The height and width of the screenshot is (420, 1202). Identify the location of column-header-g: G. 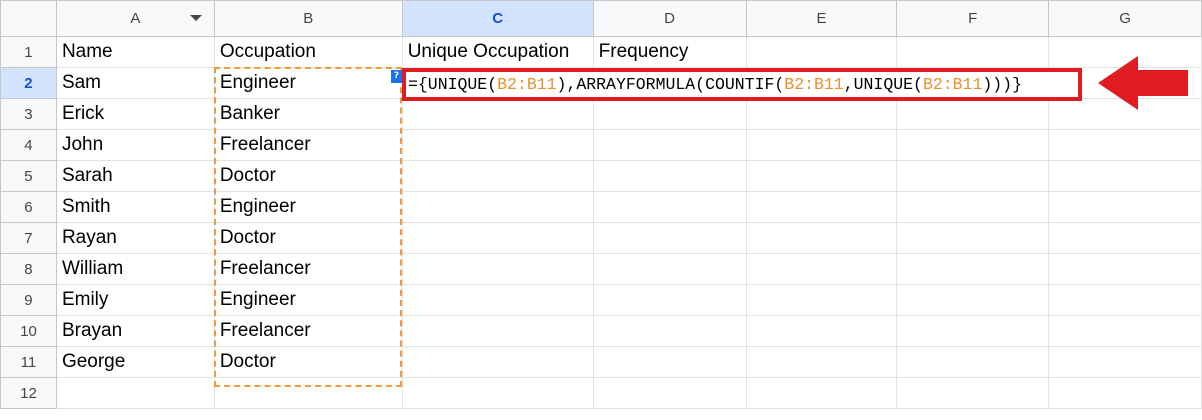
(1125, 18).